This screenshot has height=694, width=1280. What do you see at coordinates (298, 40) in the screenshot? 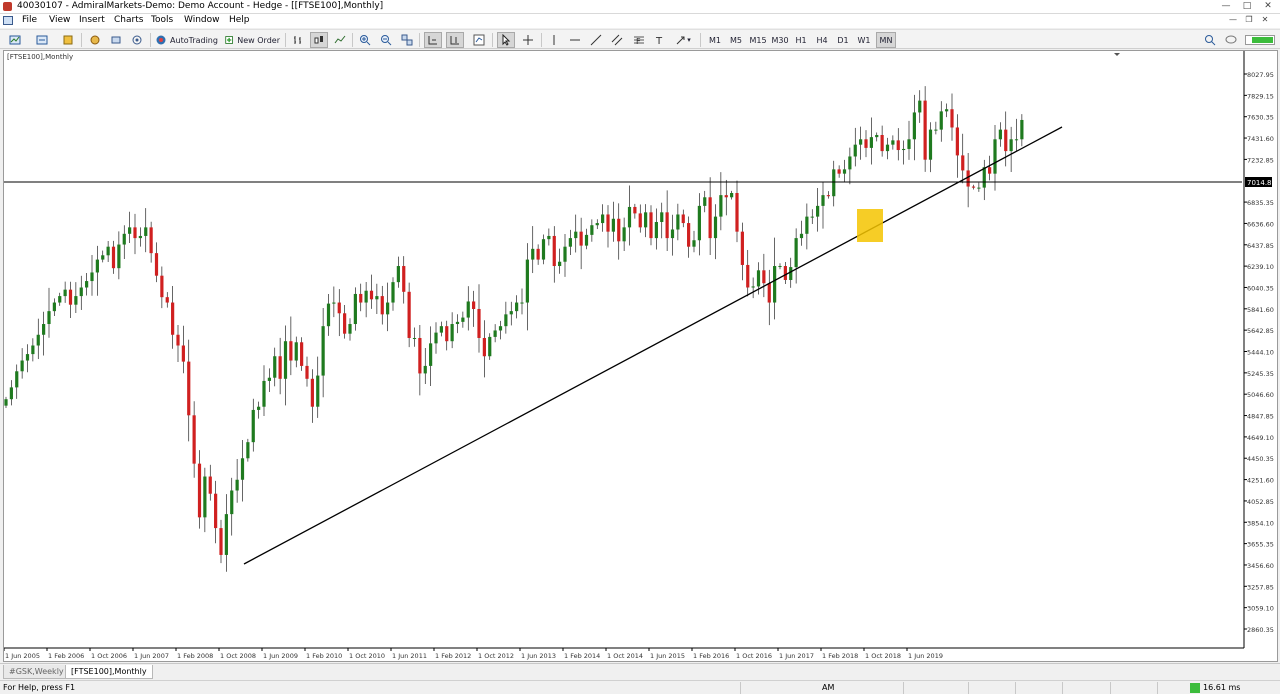
I see `bar-chart-icon` at bounding box center [298, 40].